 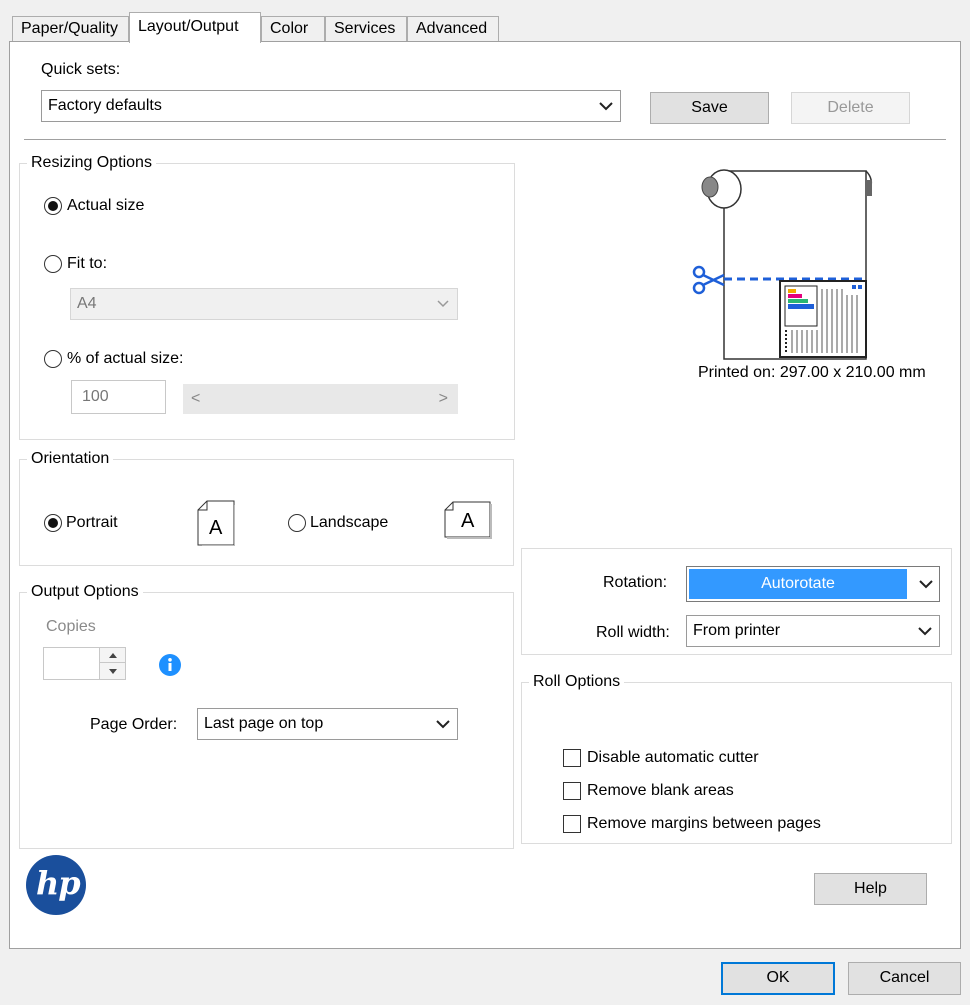 I want to click on scissors-icon, so click(x=709, y=280).